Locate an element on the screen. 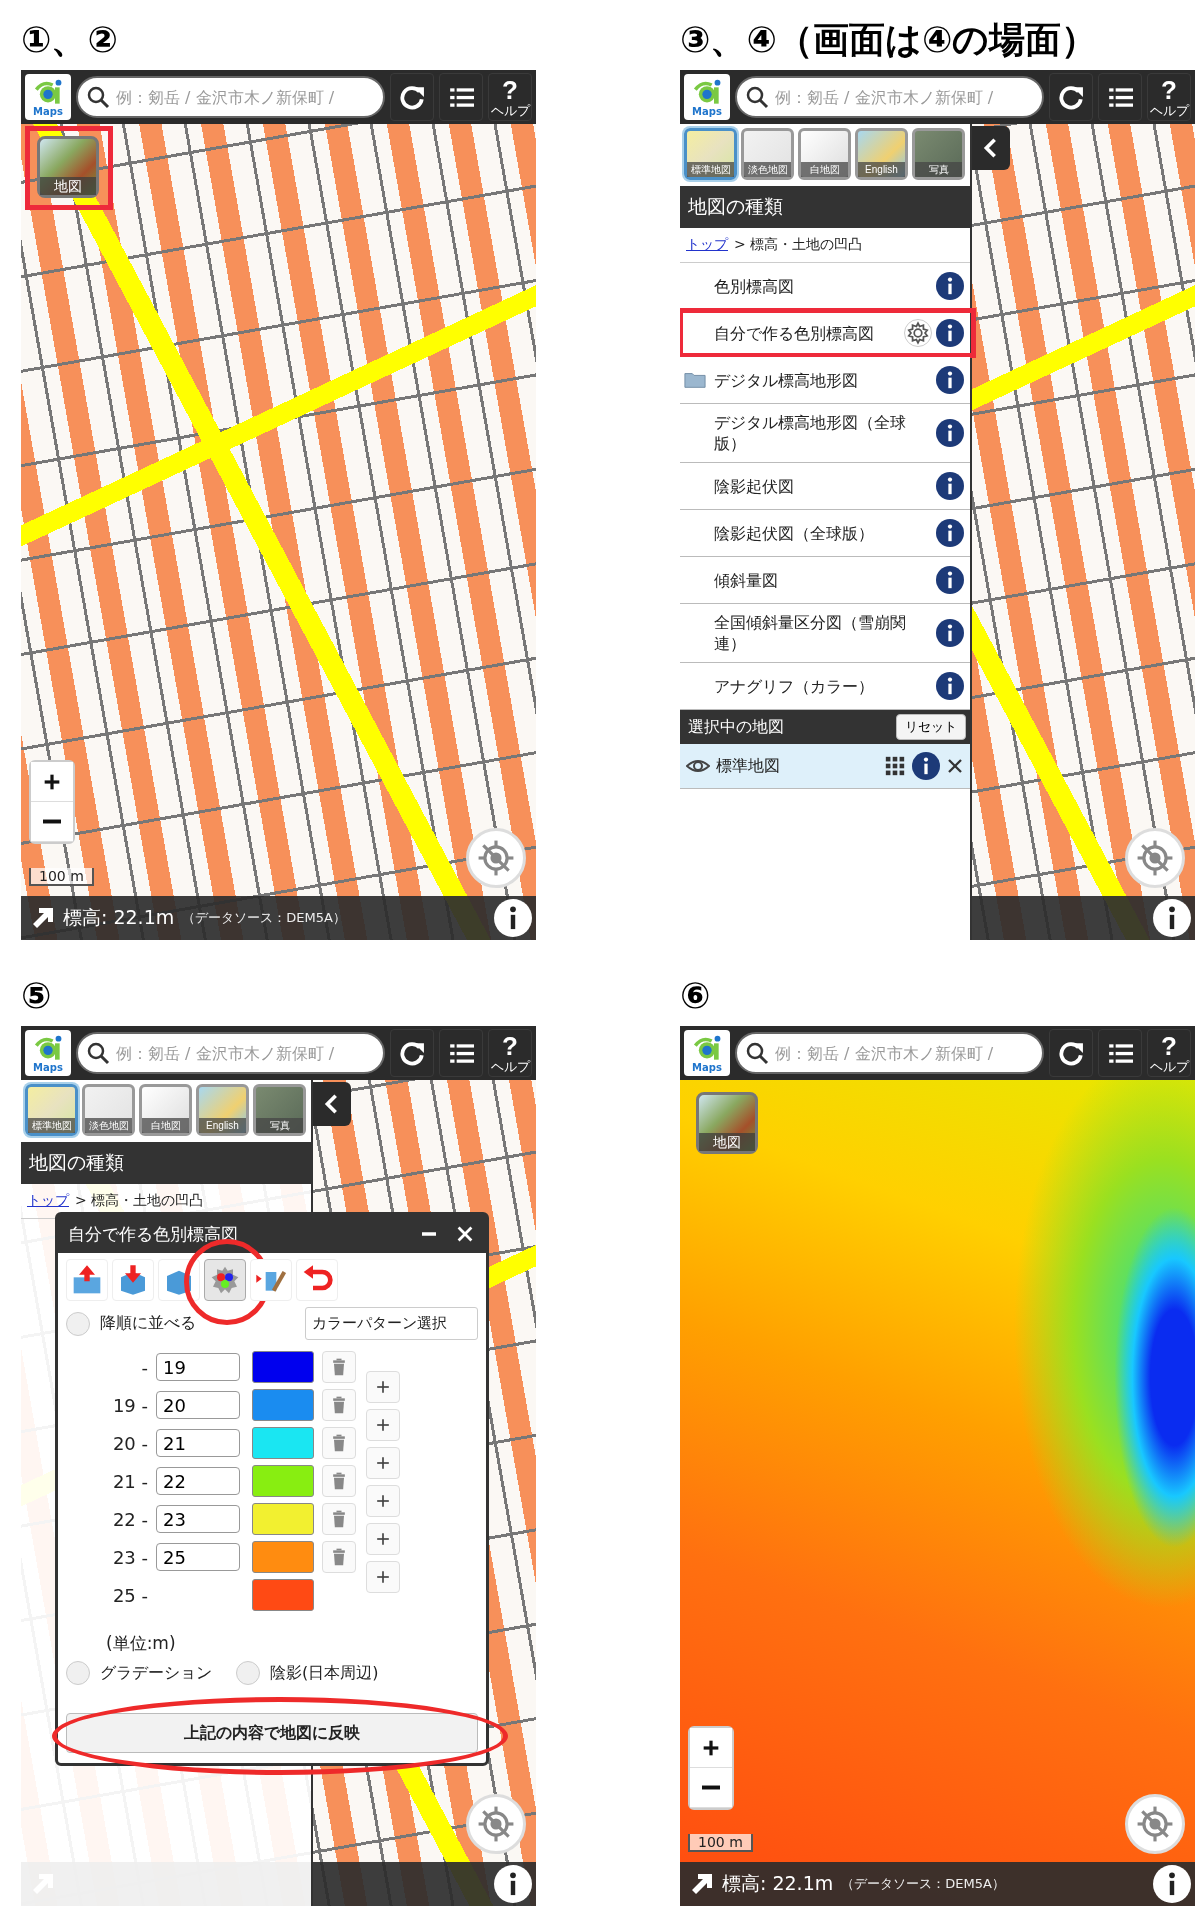  unit-label: (単位:m) is located at coordinates (141, 1643).